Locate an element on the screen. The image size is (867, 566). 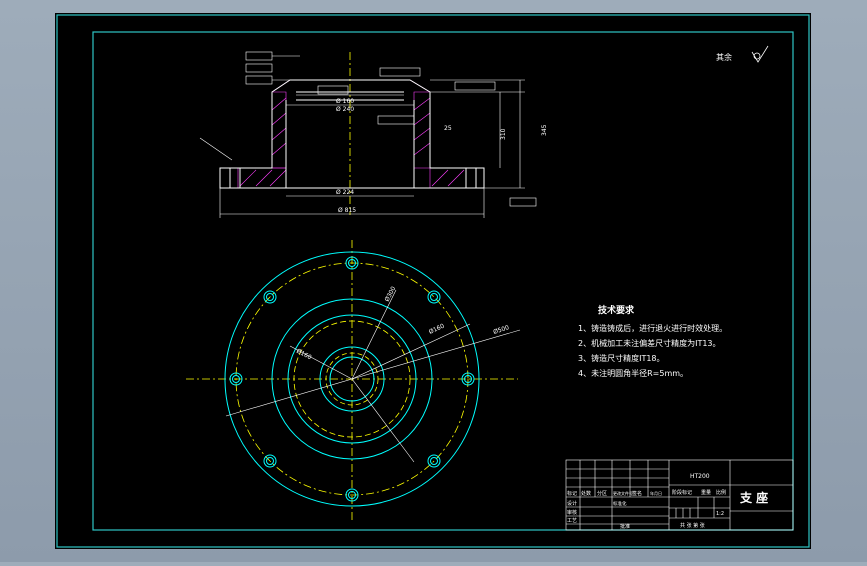
dim-h-total: 345 is located at coordinates (544, 130).